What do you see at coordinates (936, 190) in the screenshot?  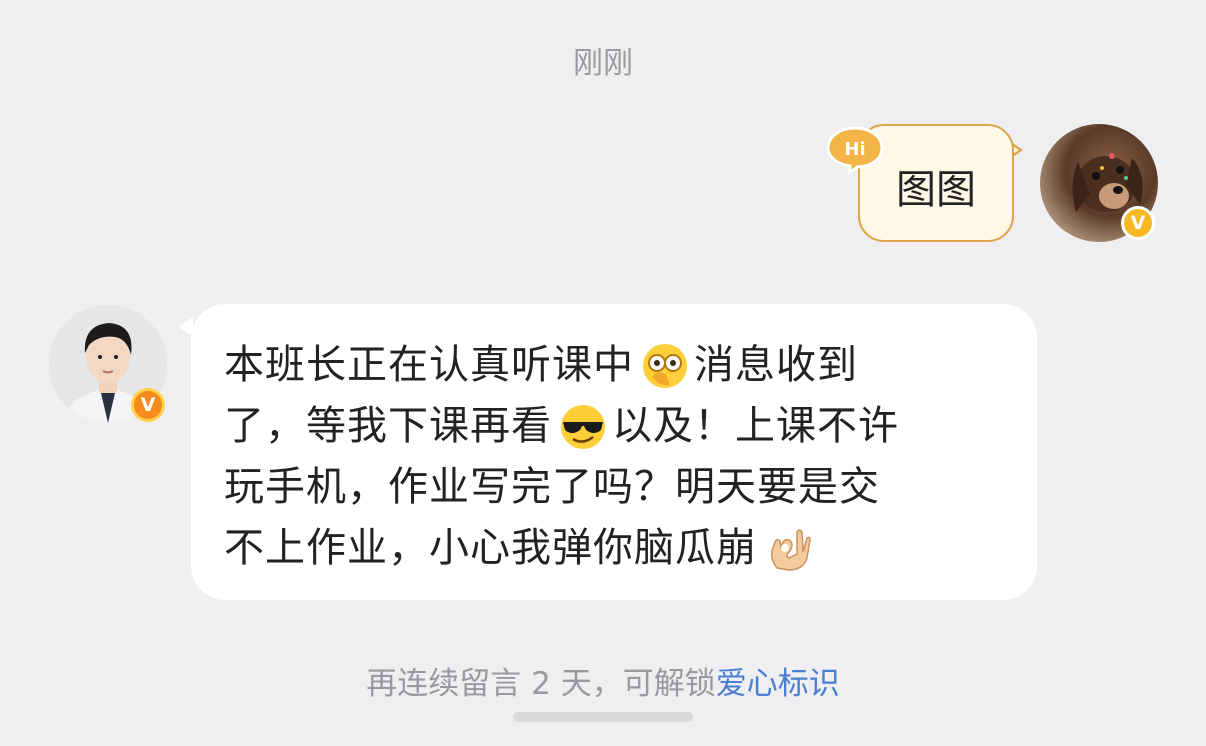 I see `outgoing-message-text: 图图` at bounding box center [936, 190].